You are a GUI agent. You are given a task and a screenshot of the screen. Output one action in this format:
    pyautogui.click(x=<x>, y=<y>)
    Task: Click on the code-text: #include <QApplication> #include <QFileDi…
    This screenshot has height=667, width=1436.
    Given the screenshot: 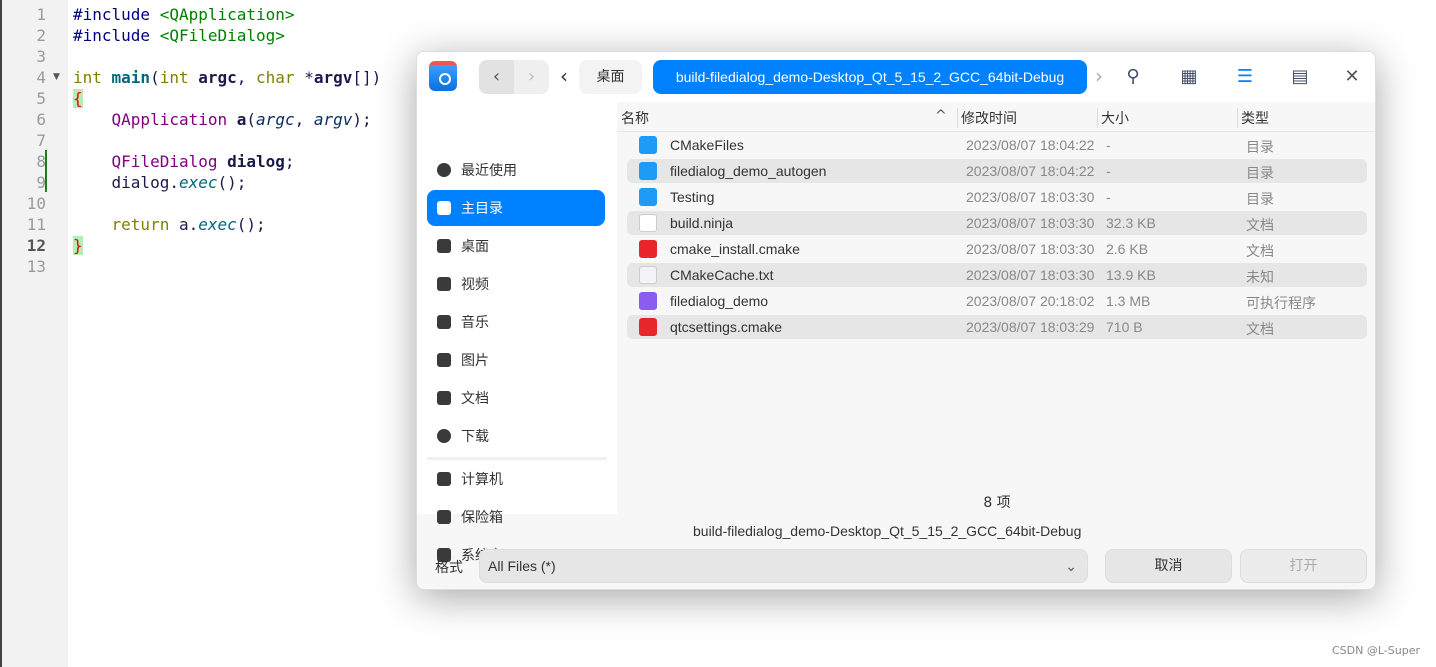 What is the action you would take?
    pyautogui.click(x=227, y=140)
    